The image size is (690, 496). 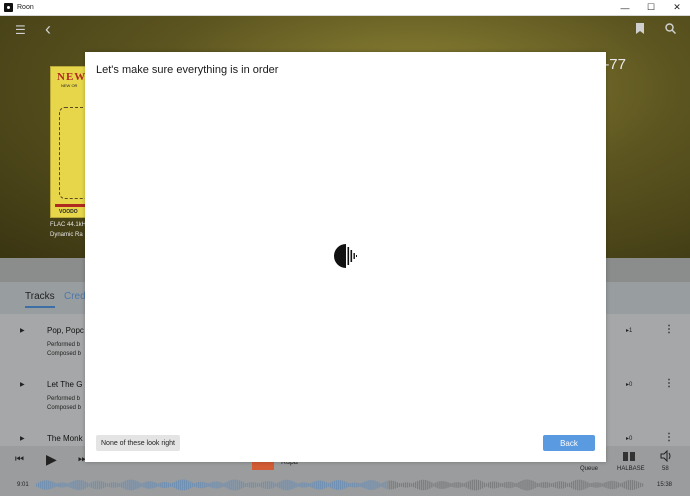 What do you see at coordinates (40, 299) in the screenshot?
I see `tab-tracks: Tracks` at bounding box center [40, 299].